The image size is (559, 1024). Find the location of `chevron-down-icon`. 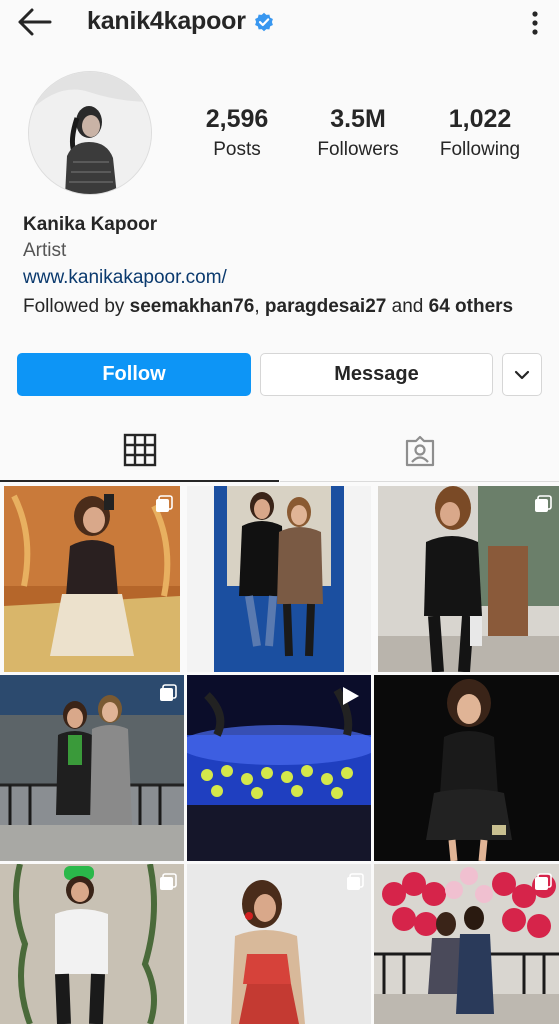

chevron-down-icon is located at coordinates (522, 374).